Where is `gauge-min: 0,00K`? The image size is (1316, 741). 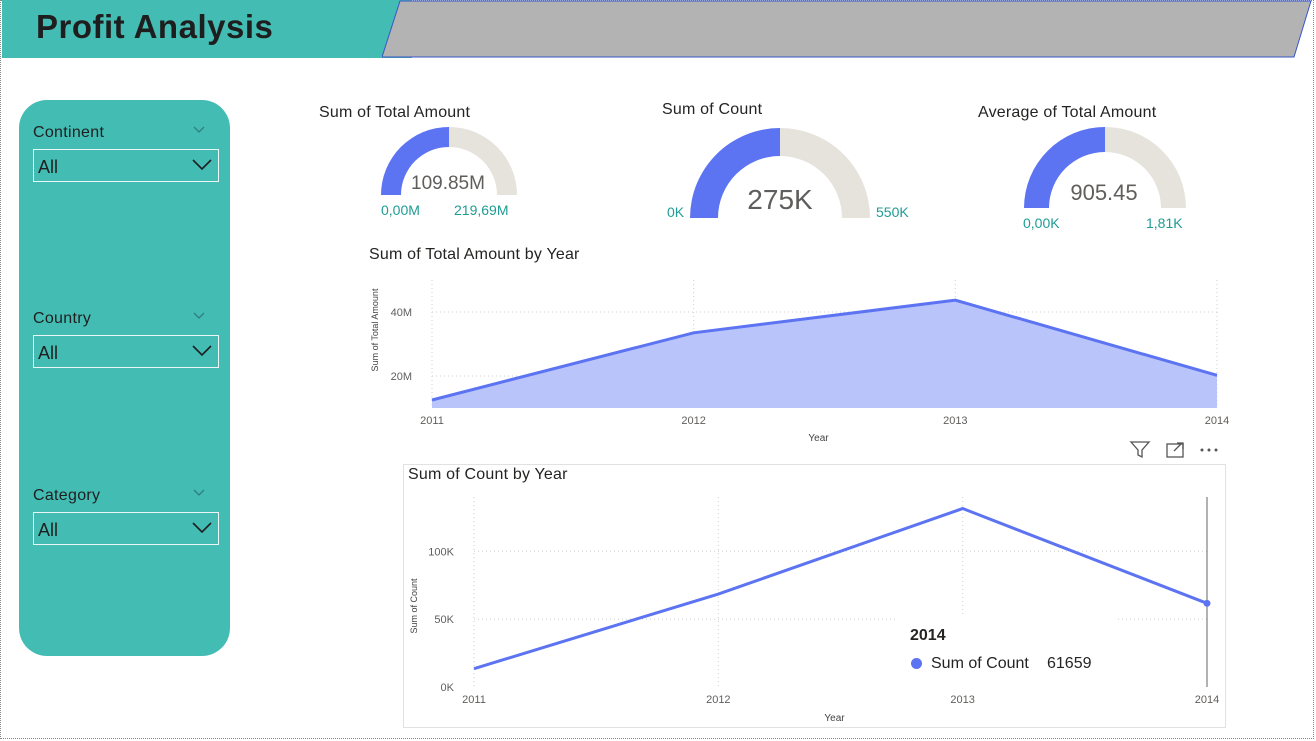 gauge-min: 0,00K is located at coordinates (1041, 223).